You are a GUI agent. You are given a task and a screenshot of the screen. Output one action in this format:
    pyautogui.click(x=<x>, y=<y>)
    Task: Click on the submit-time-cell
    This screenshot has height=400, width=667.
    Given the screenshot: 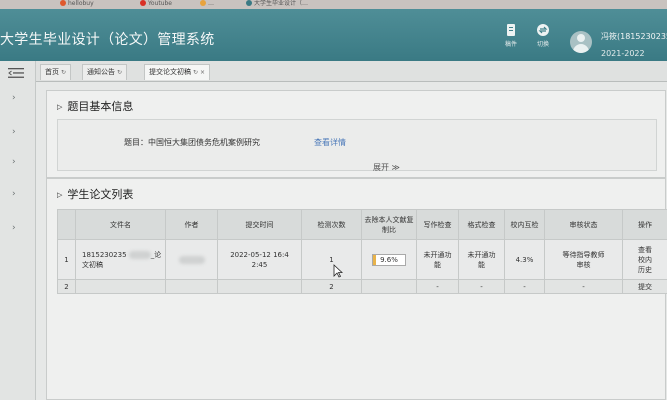 What is the action you would take?
    pyautogui.click(x=259, y=286)
    